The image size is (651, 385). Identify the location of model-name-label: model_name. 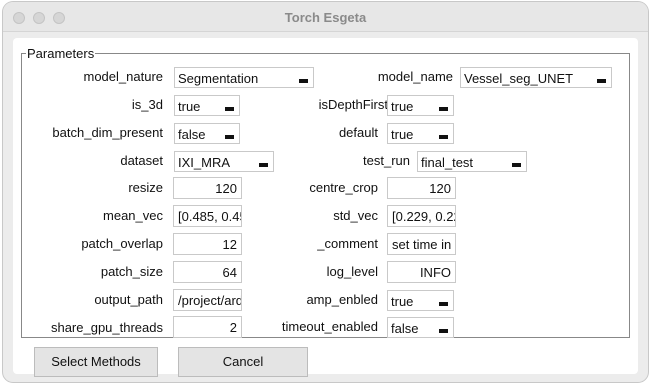
(415, 76).